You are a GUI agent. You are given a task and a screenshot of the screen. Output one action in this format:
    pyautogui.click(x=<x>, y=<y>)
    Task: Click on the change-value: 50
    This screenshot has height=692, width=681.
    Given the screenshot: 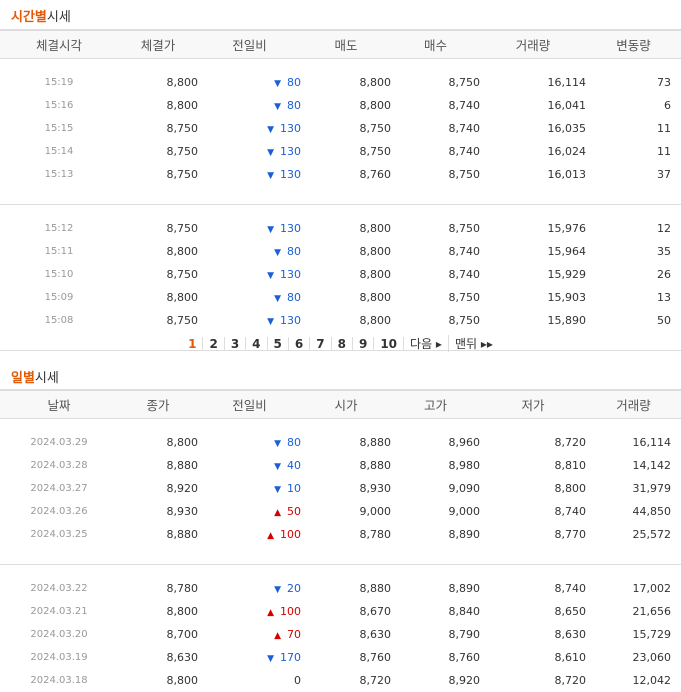 What is the action you would take?
    pyautogui.click(x=294, y=511)
    